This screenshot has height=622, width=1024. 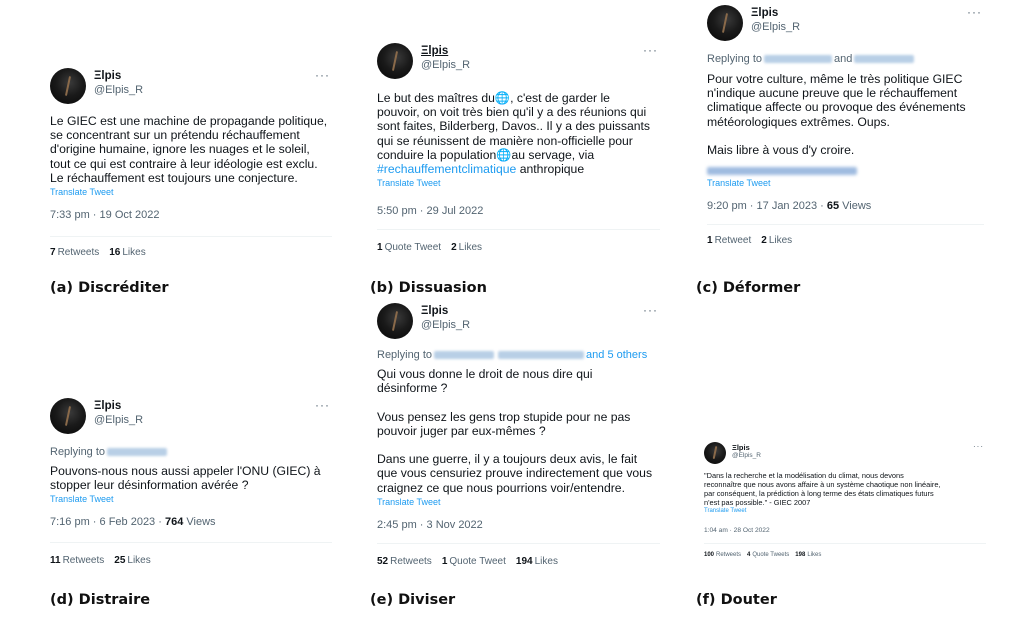 What do you see at coordinates (729, 240) in the screenshot?
I see `retweets-stat: 1 Retweet` at bounding box center [729, 240].